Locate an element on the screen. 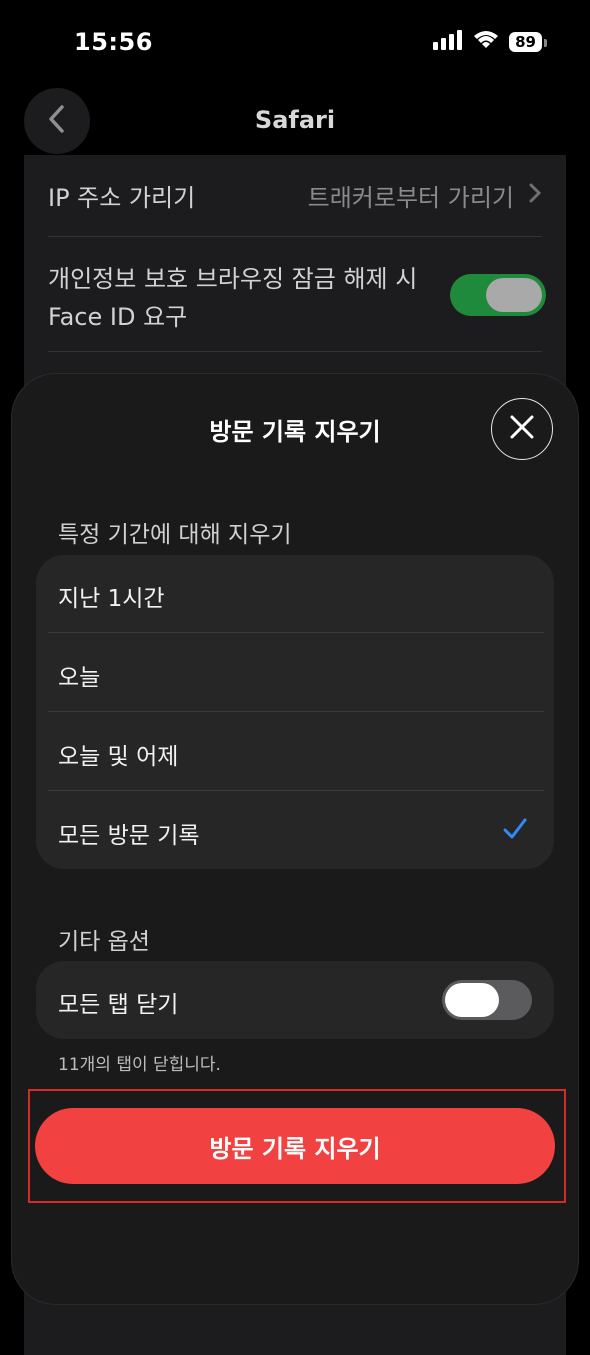  option-all-history: 모든 방문 기록 is located at coordinates (129, 833).